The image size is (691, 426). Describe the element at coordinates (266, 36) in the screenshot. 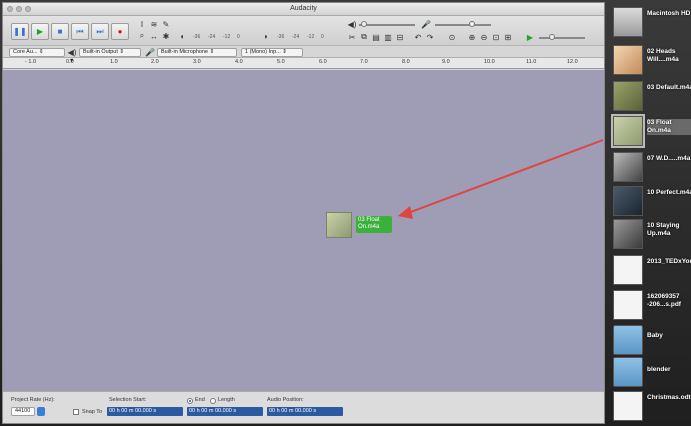

I see `playback-meter-icon: ◗` at that location.